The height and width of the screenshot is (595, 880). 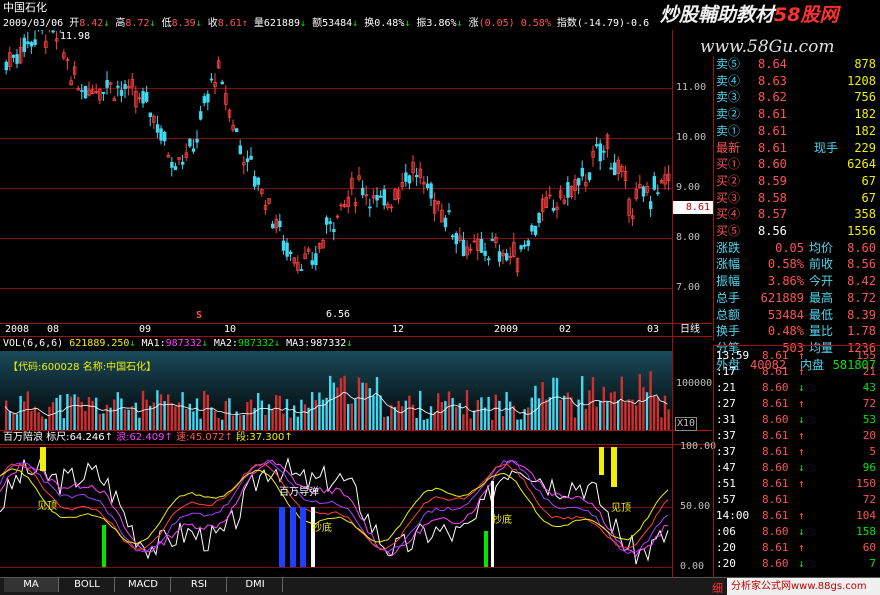 What do you see at coordinates (229, 23) in the screenshot?
I see `close-value: 8.61` at bounding box center [229, 23].